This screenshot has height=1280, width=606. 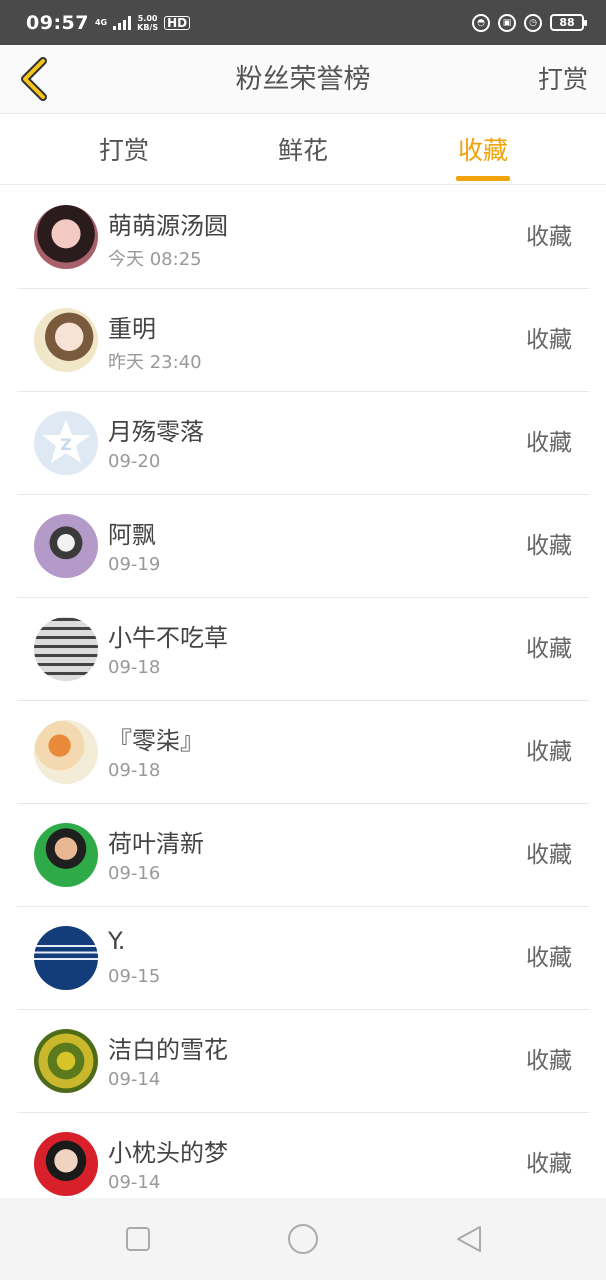 What do you see at coordinates (303, 237) in the screenshot?
I see `list-item: 萌萌源汤圆 今天 08:25 收藏` at bounding box center [303, 237].